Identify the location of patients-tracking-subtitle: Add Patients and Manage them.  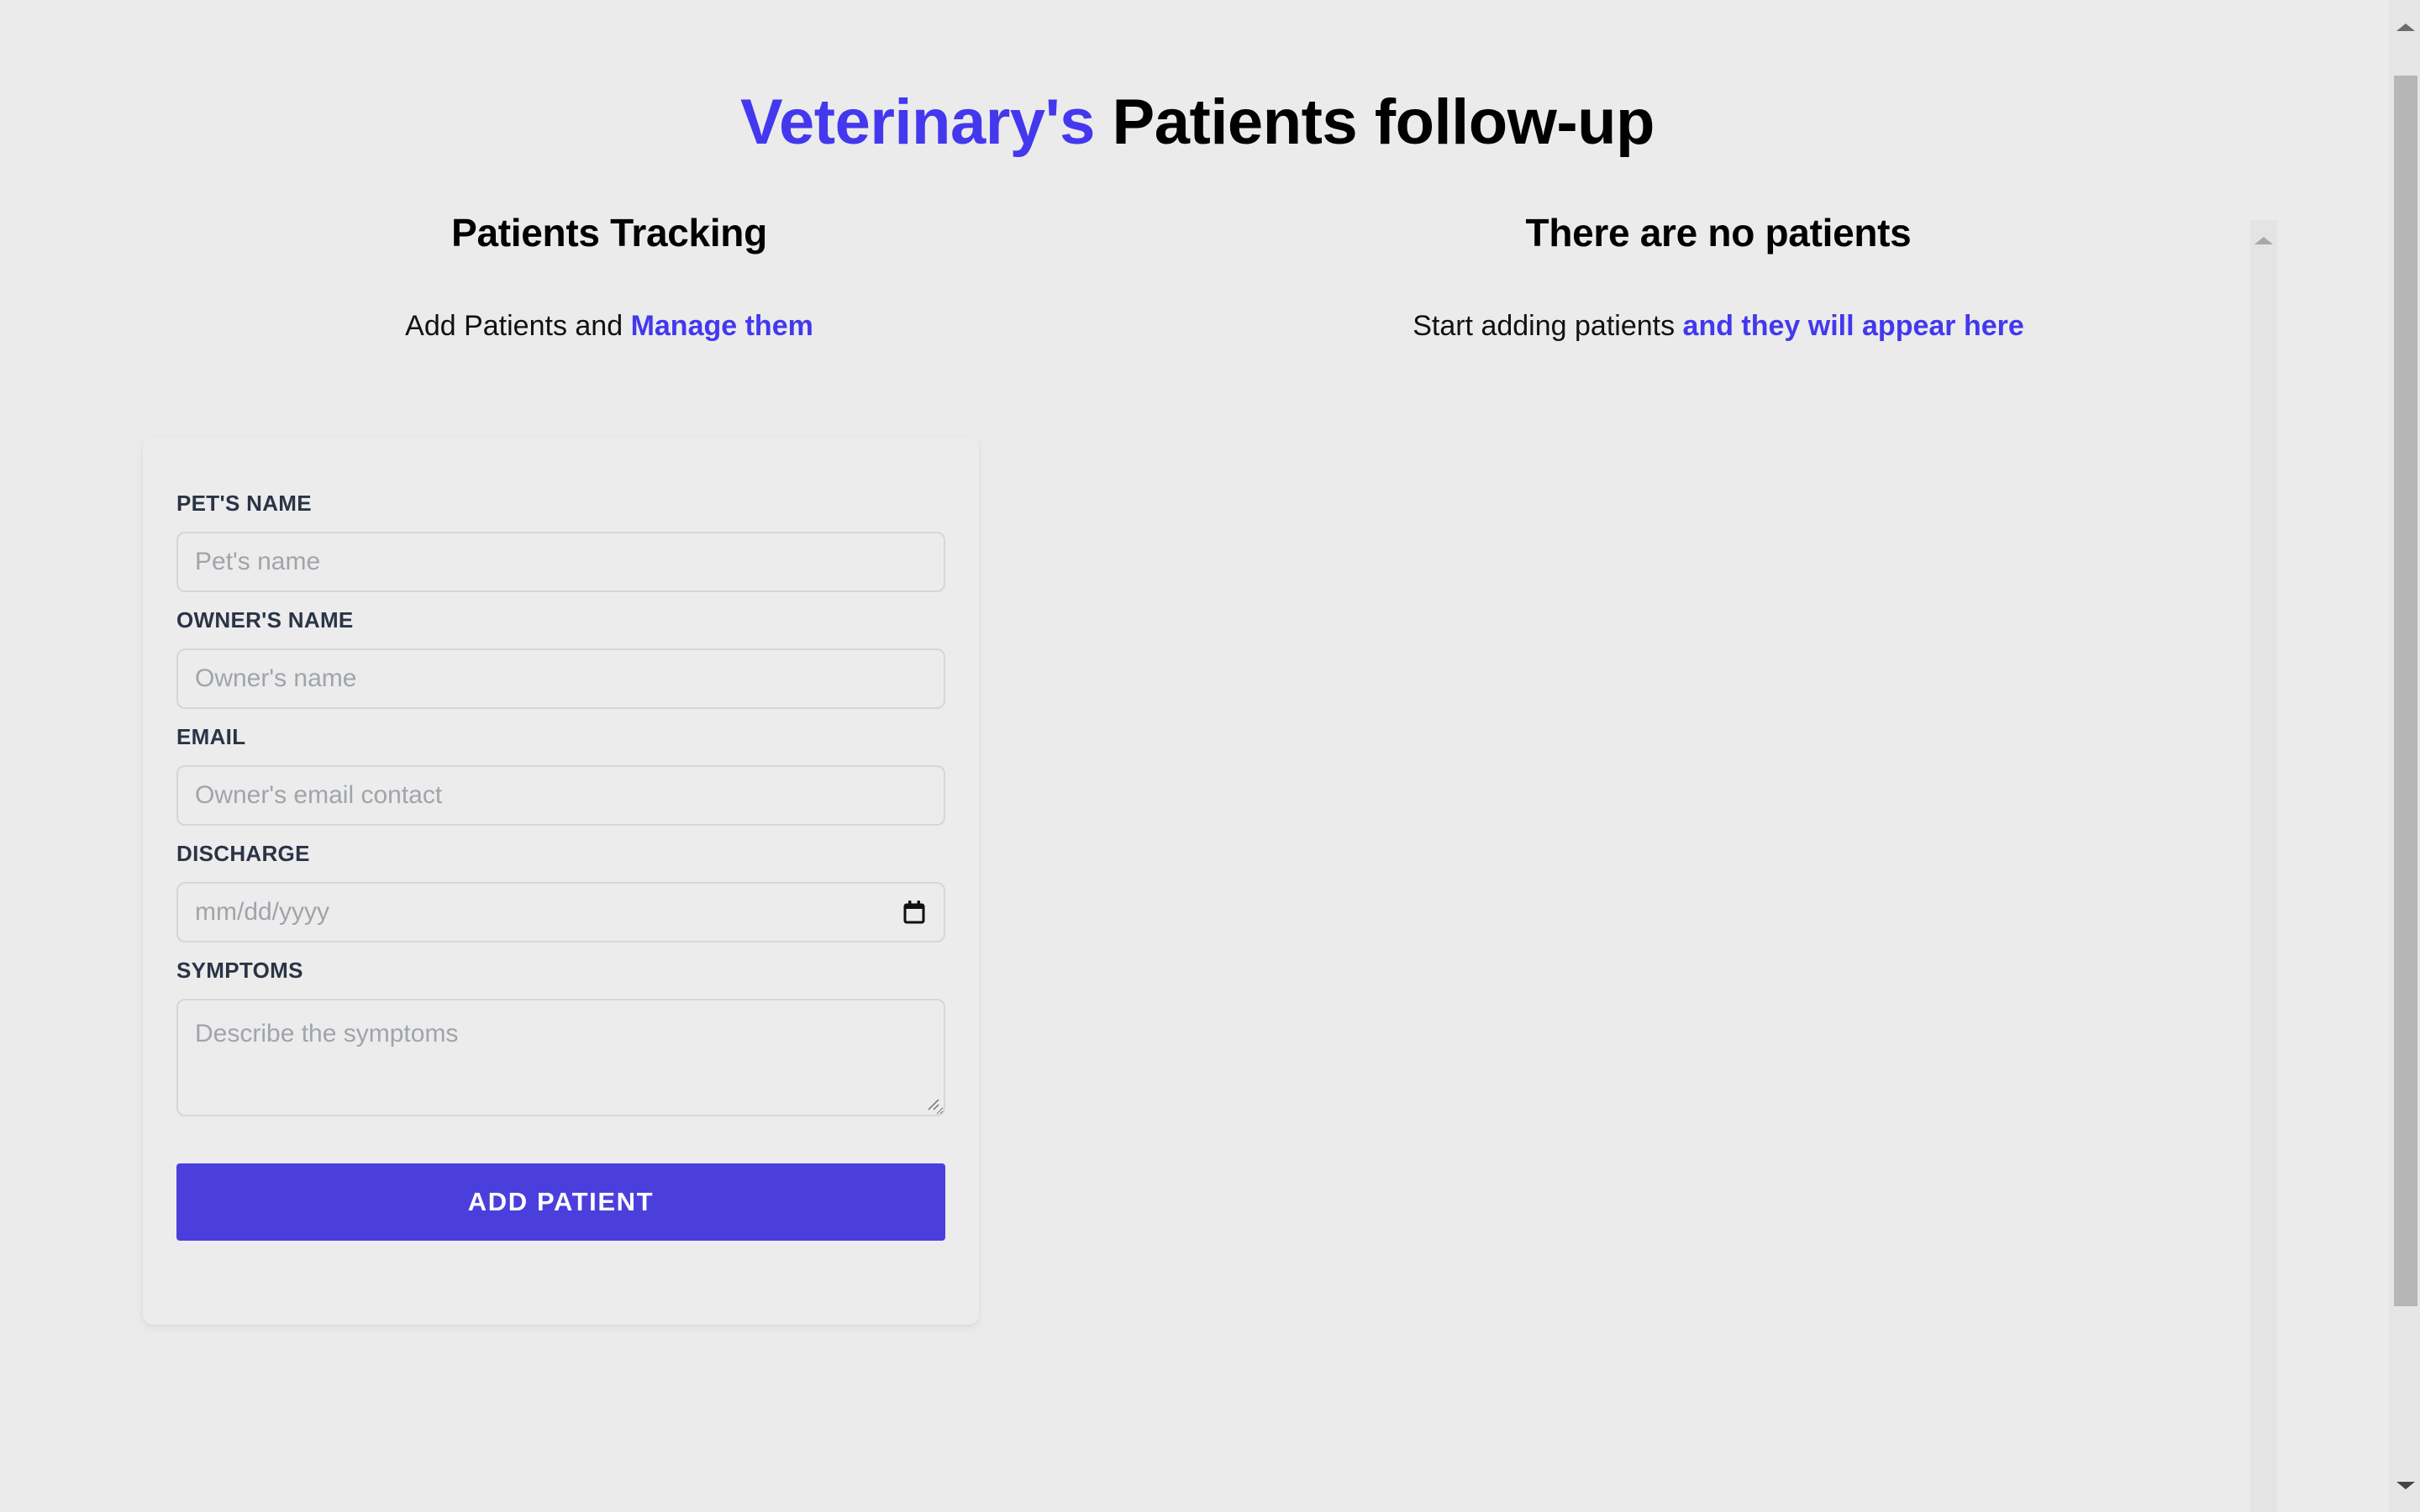
(609, 326).